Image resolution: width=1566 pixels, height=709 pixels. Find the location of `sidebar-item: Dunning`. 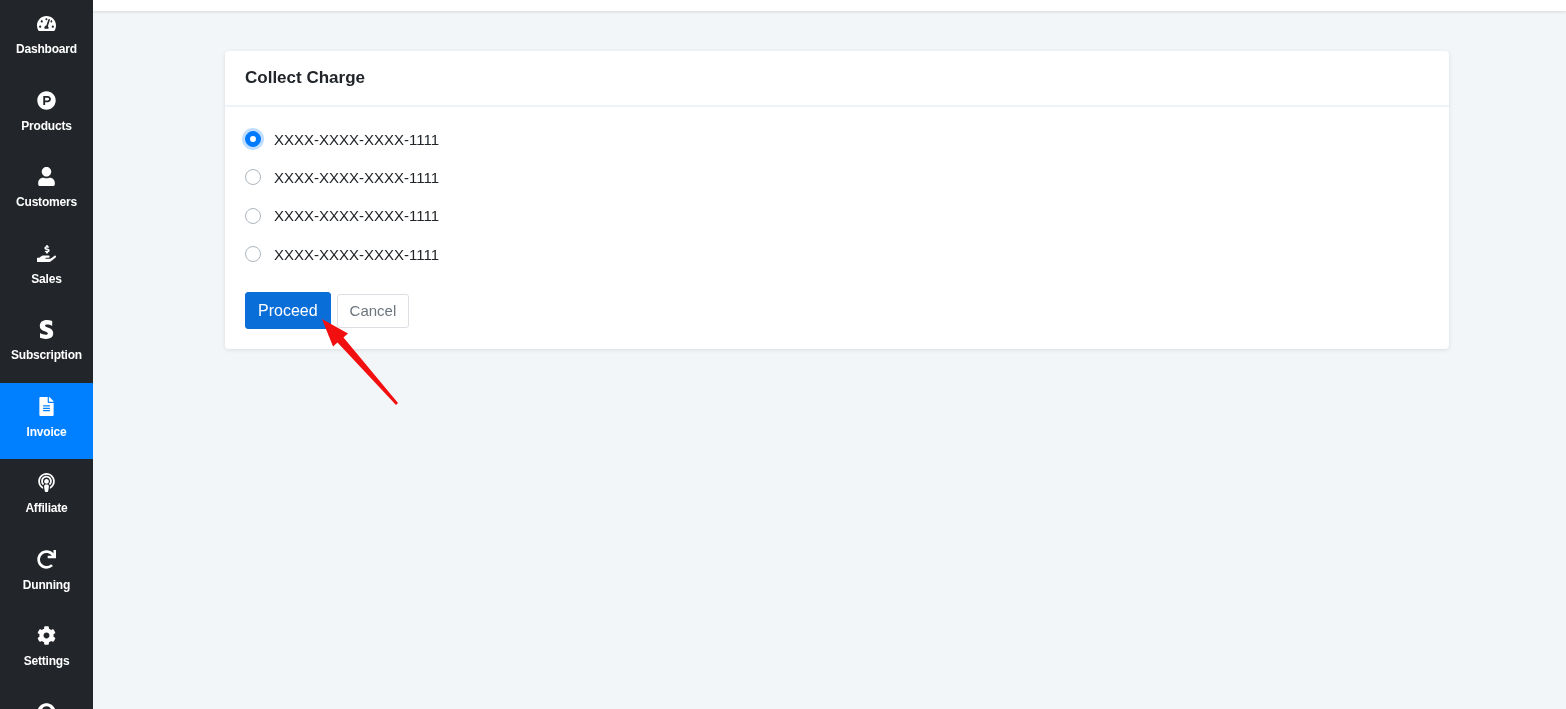

sidebar-item: Dunning is located at coordinates (46, 573).